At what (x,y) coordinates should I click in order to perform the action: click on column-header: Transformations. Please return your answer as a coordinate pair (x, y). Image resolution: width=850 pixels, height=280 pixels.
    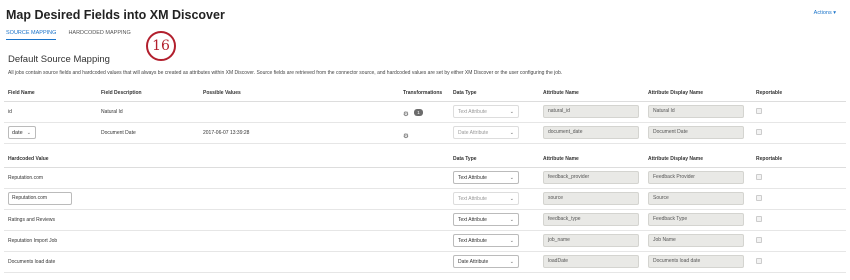
    Looking at the image, I should click on (424, 93).